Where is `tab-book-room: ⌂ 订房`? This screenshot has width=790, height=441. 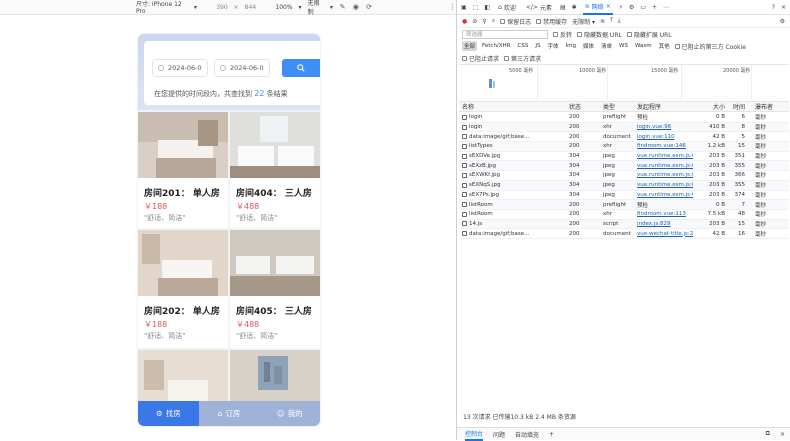 tab-book-room: ⌂ 订房 is located at coordinates (229, 413).